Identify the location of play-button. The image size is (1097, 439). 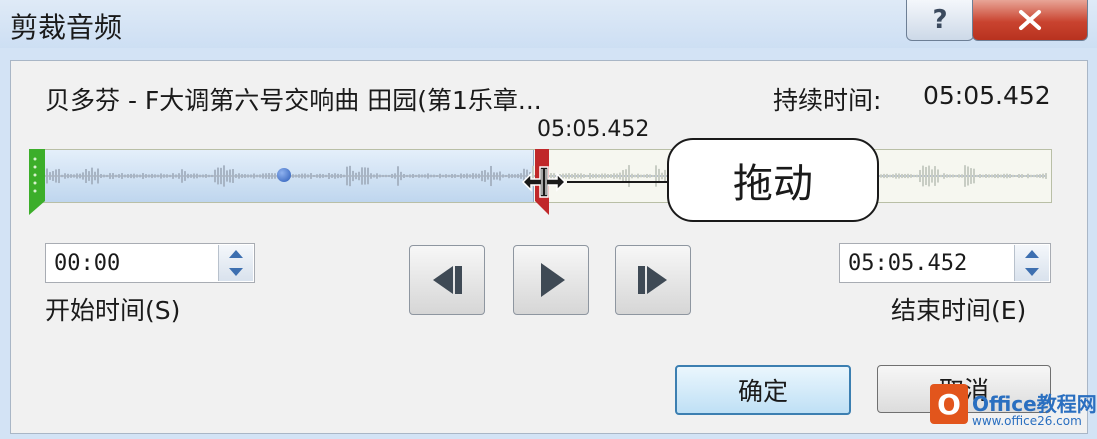
(551, 280).